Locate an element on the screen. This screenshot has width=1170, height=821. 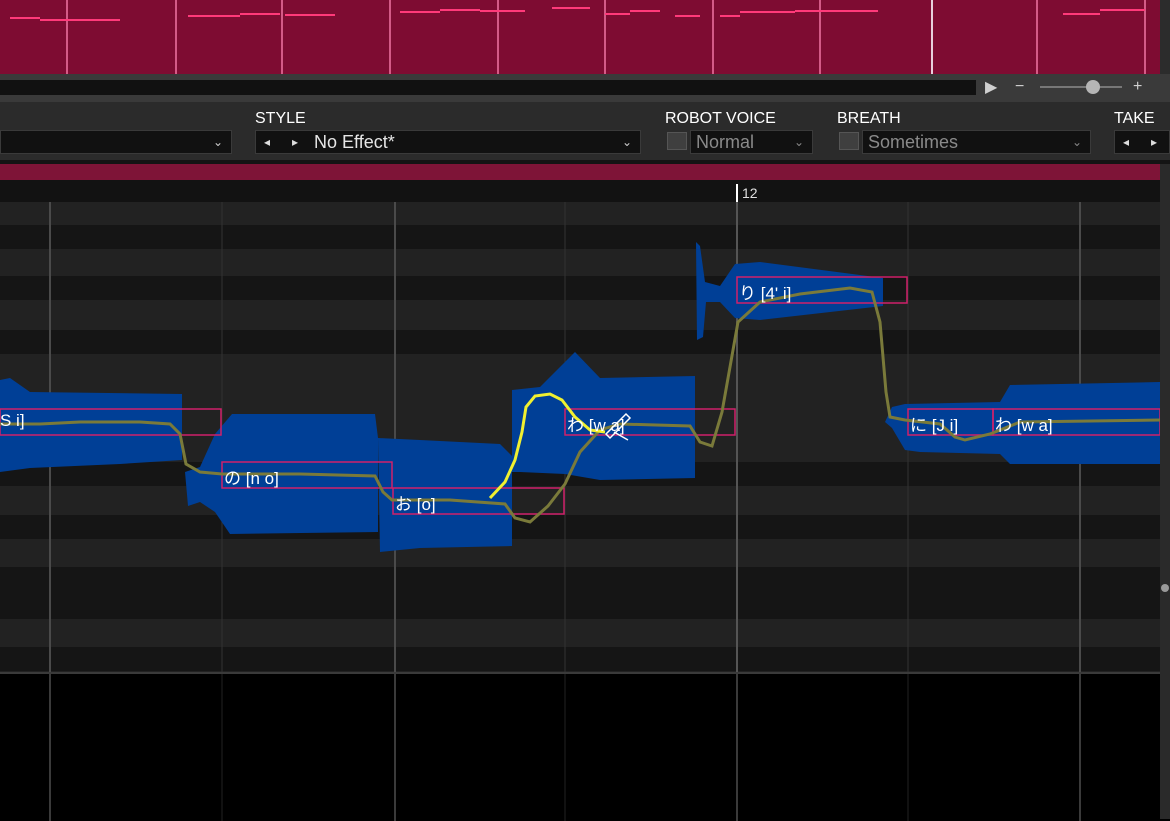
zoom-slider-knob is located at coordinates (1093, 87).